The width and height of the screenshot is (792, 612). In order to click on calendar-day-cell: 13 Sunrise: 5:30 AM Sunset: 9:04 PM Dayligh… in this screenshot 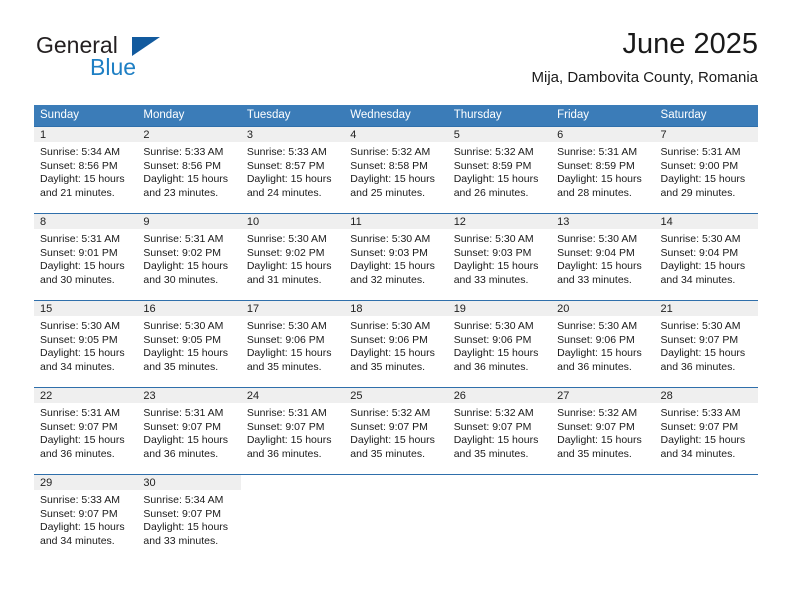, I will do `click(603, 257)`.